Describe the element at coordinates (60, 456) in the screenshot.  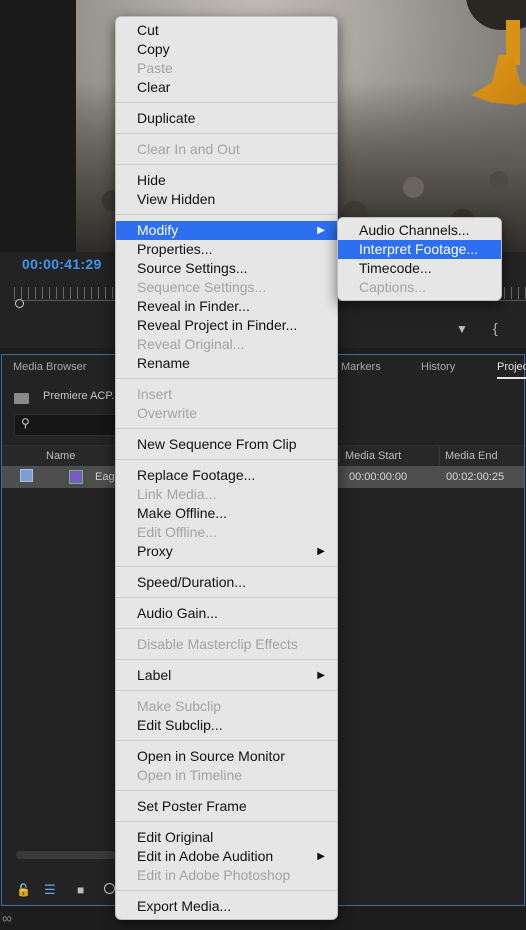
I see `column-header-name: Name` at that location.